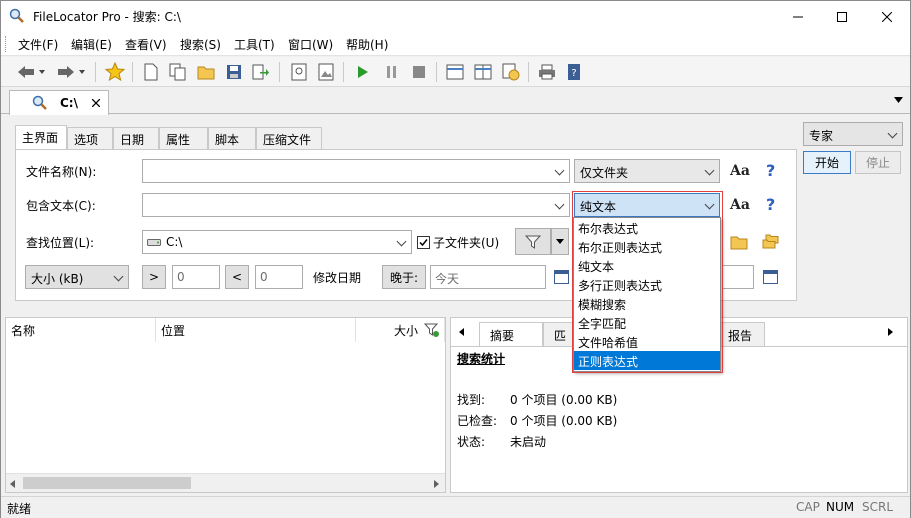  Describe the element at coordinates (547, 72) in the screenshot. I see `print-button` at that location.